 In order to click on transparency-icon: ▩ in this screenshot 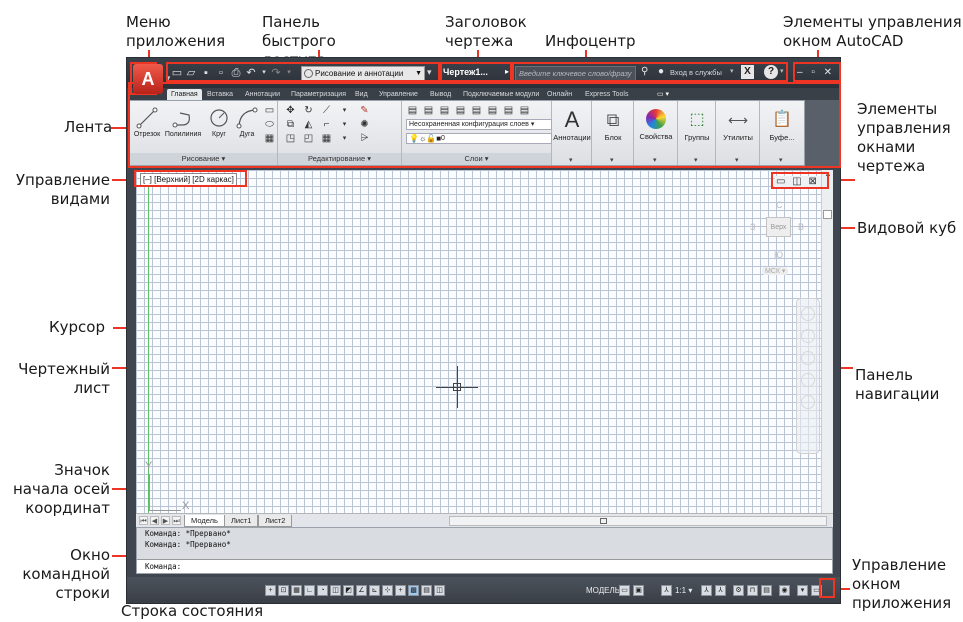, I will do `click(413, 590)`.